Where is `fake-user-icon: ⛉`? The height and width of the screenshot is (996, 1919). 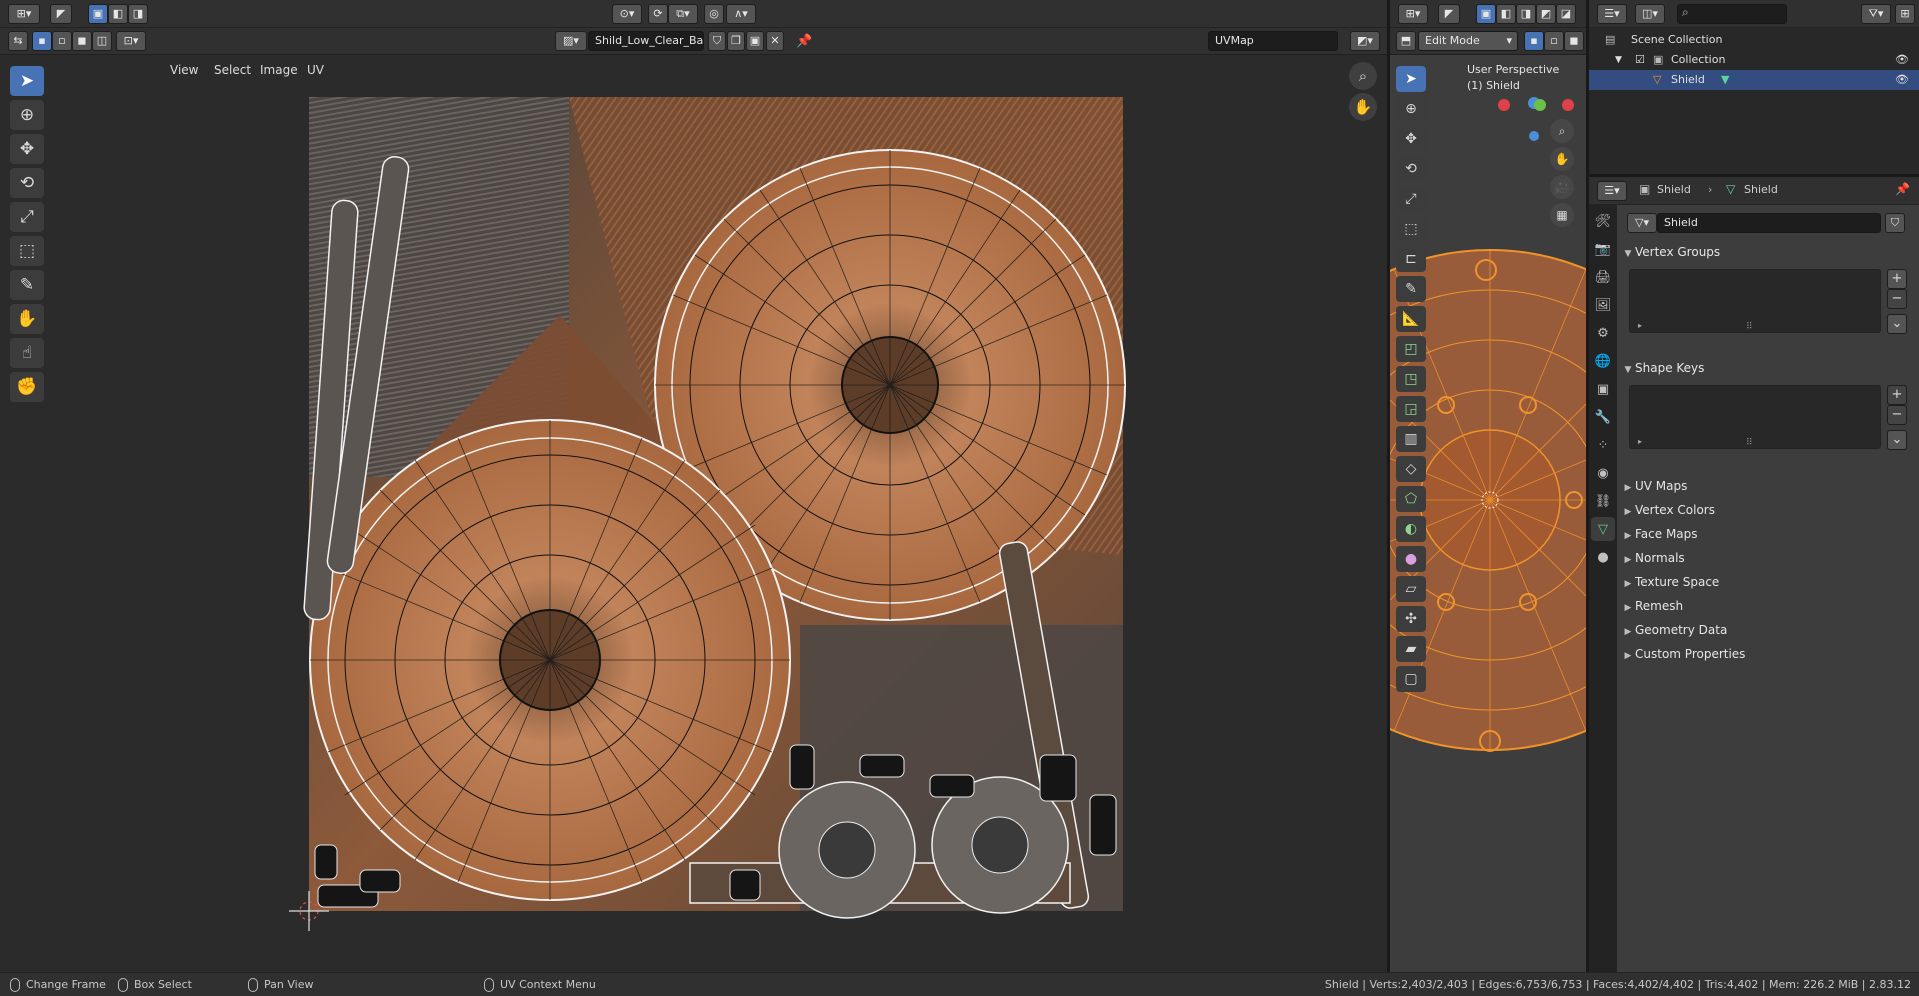
fake-user-icon: ⛉ is located at coordinates (717, 41).